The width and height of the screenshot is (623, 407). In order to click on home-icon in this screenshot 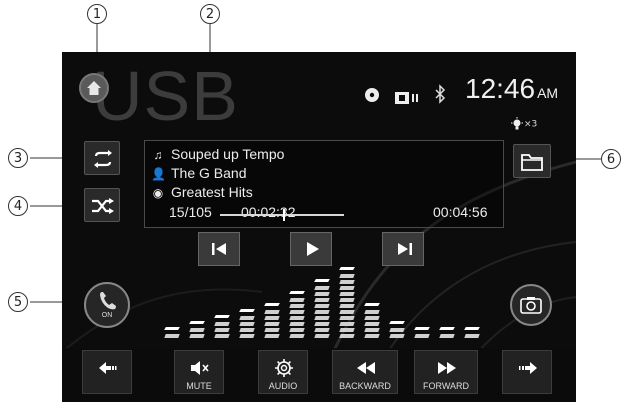, I will do `click(94, 88)`.